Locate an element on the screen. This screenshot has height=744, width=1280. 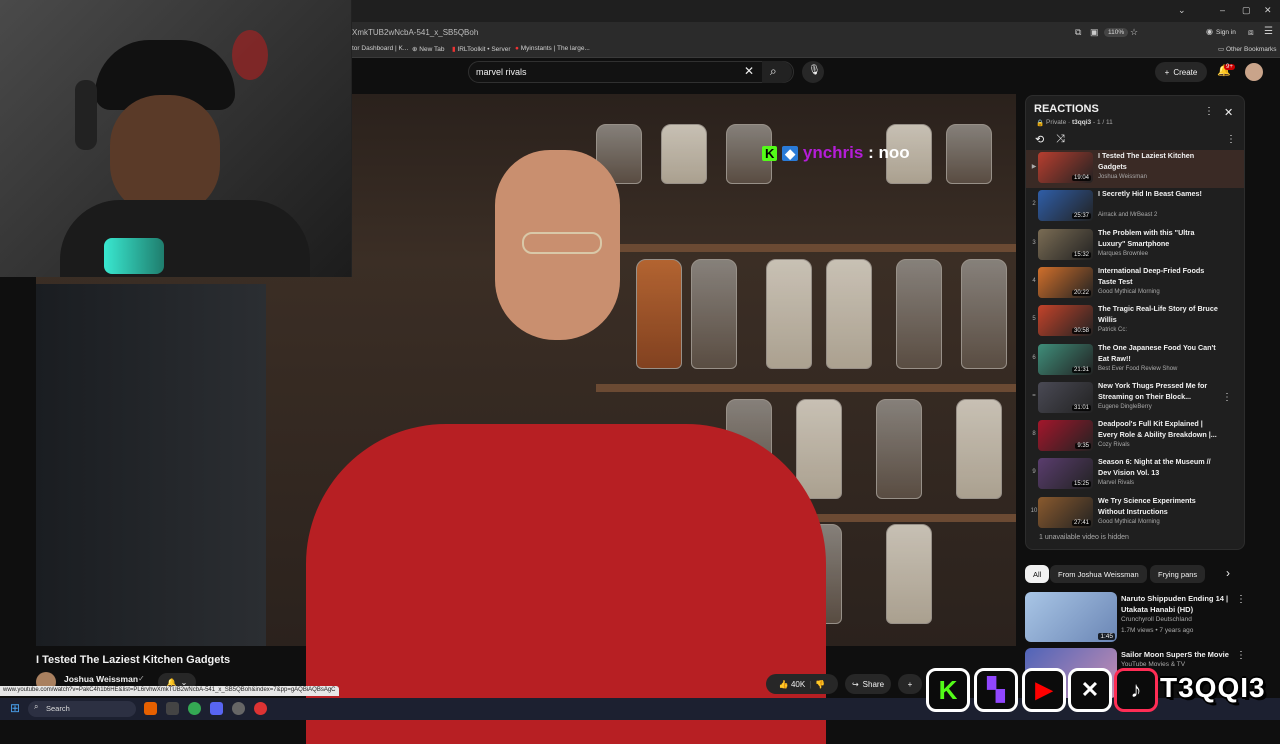
taskbar-search: Search is located at coordinates (82, 709).